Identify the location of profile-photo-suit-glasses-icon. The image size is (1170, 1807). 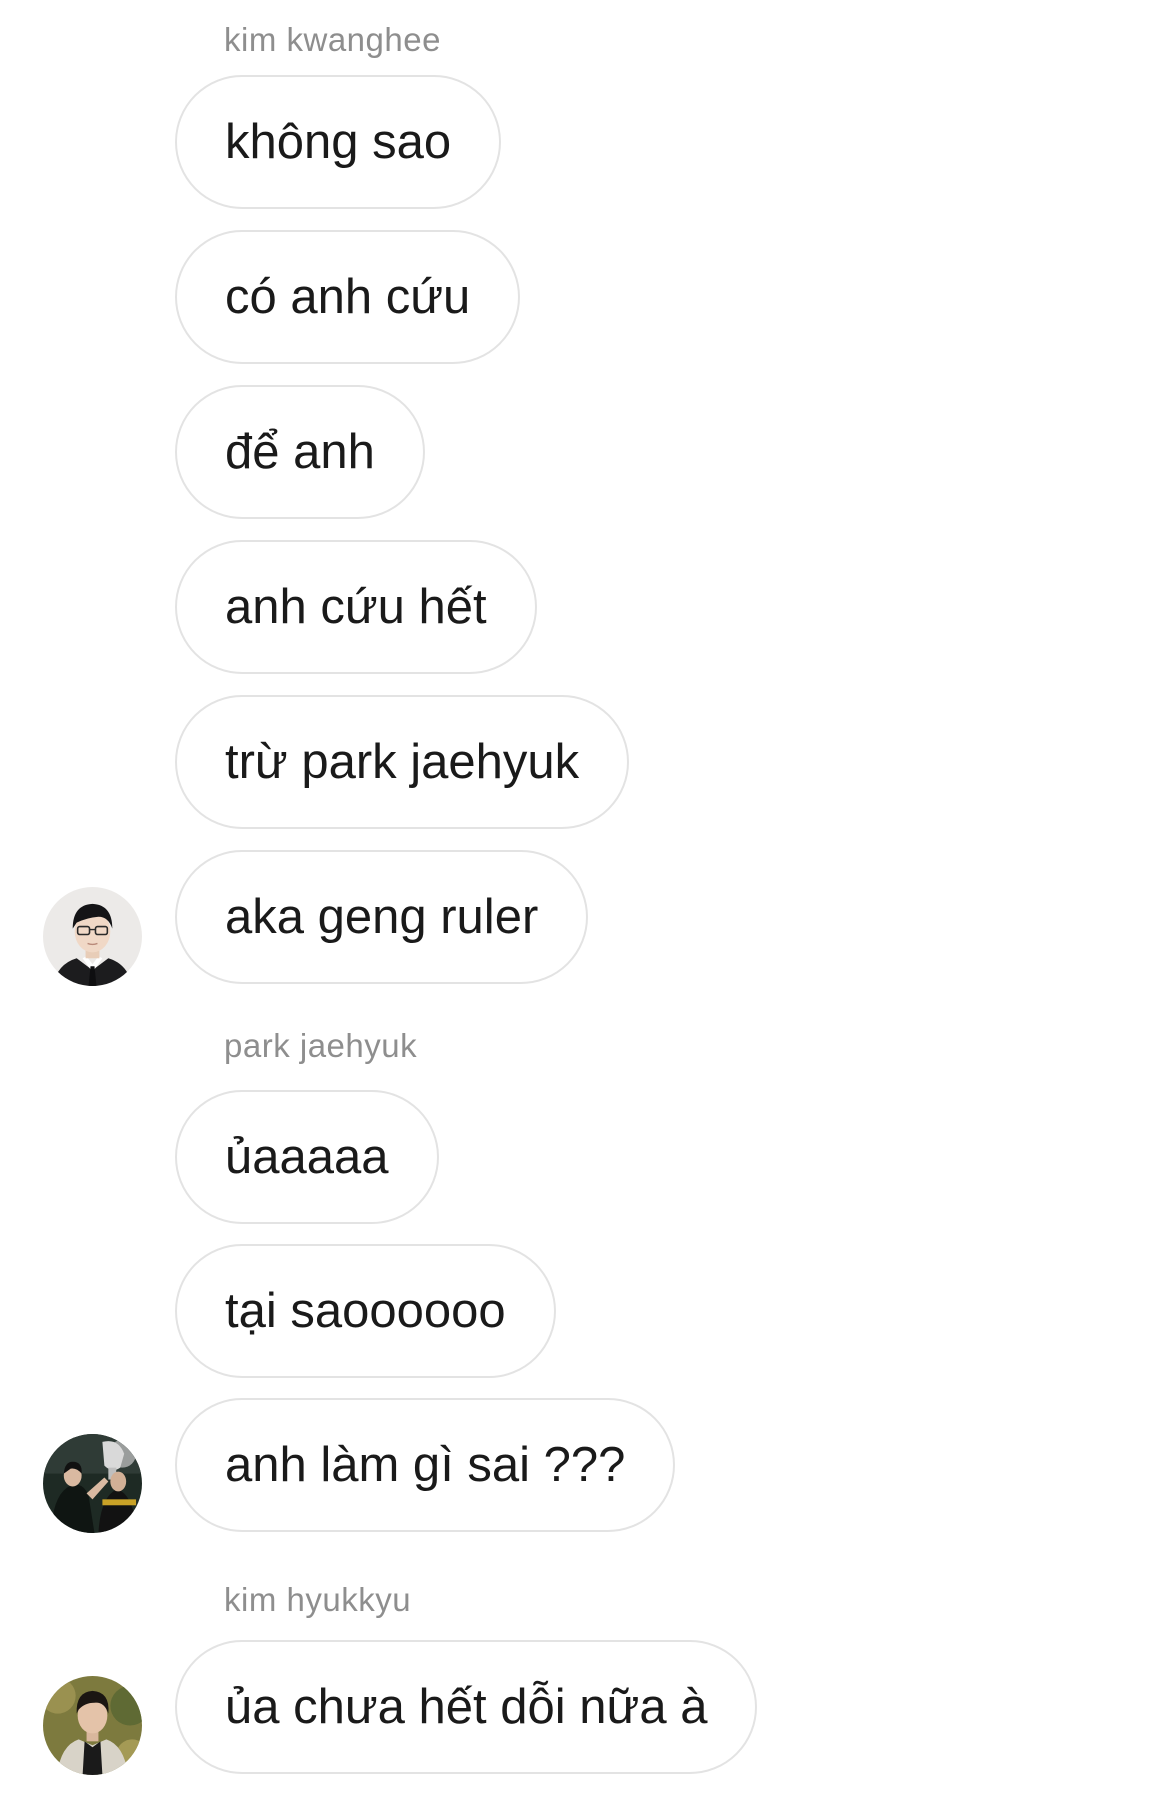
(92, 936).